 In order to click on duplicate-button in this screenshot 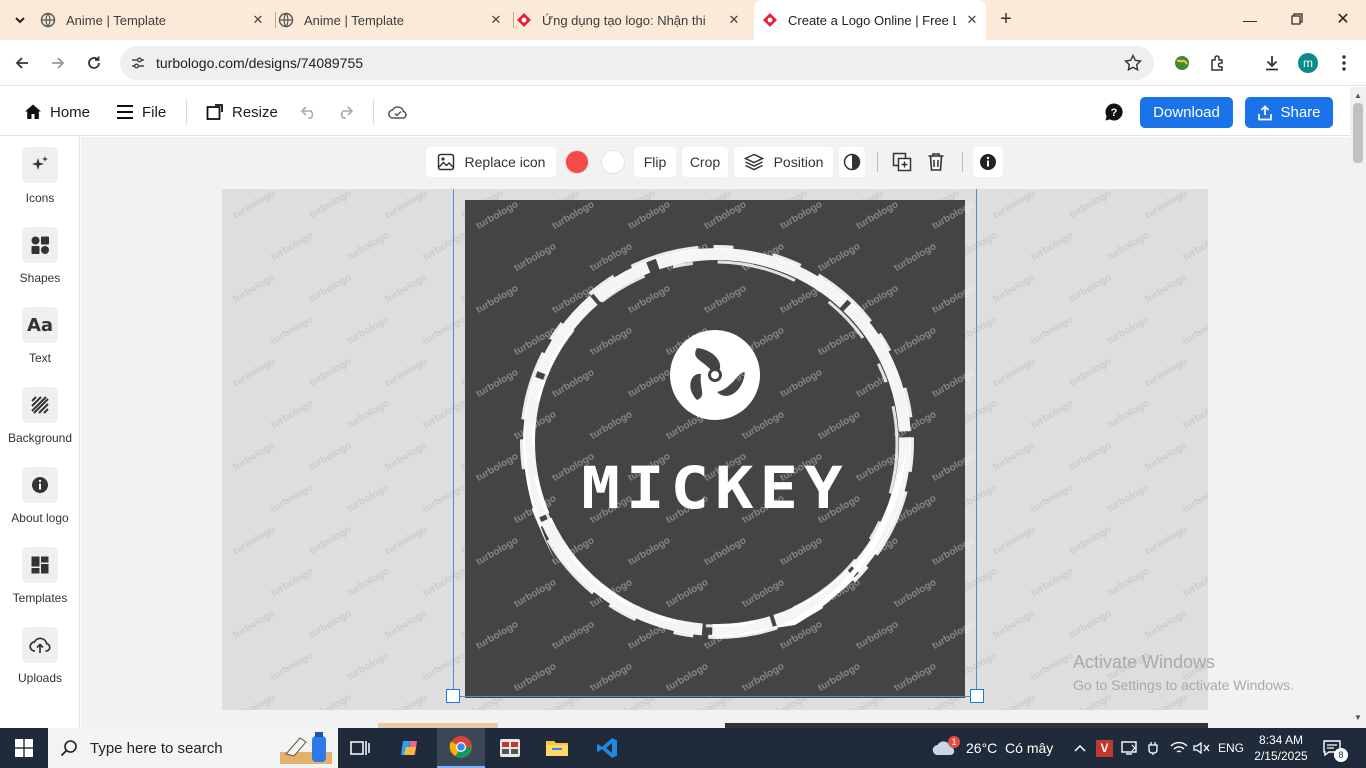, I will do `click(902, 162)`.